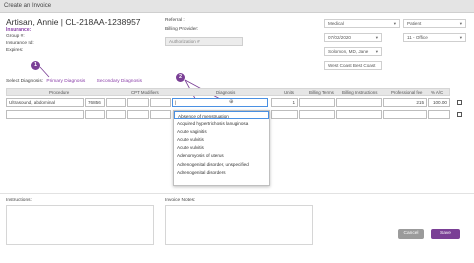  I want to click on header-cpt-modifiers: CPT Modifiers, so click(145, 92).